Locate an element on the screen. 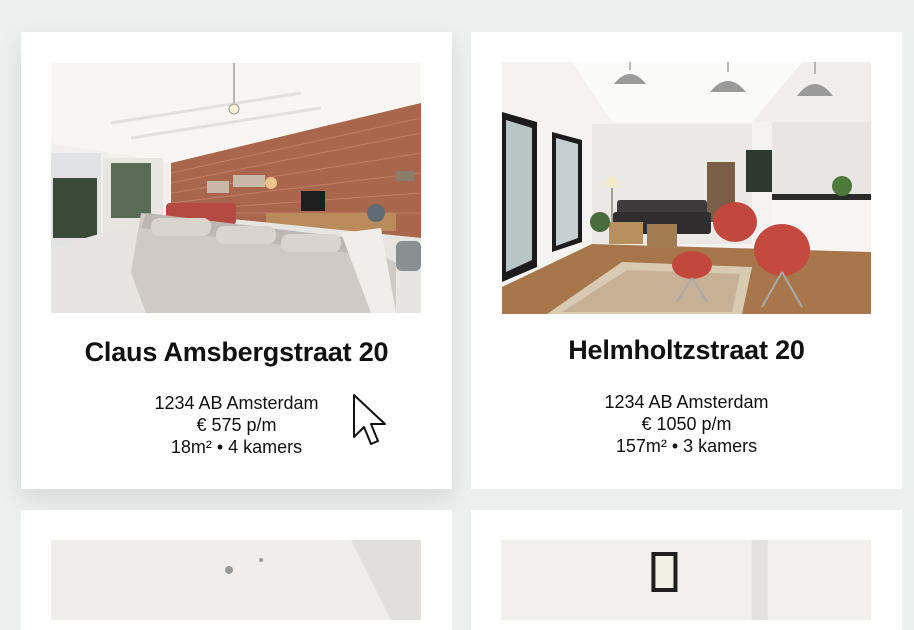  listing-price: € 1050 p/m is located at coordinates (686, 424).